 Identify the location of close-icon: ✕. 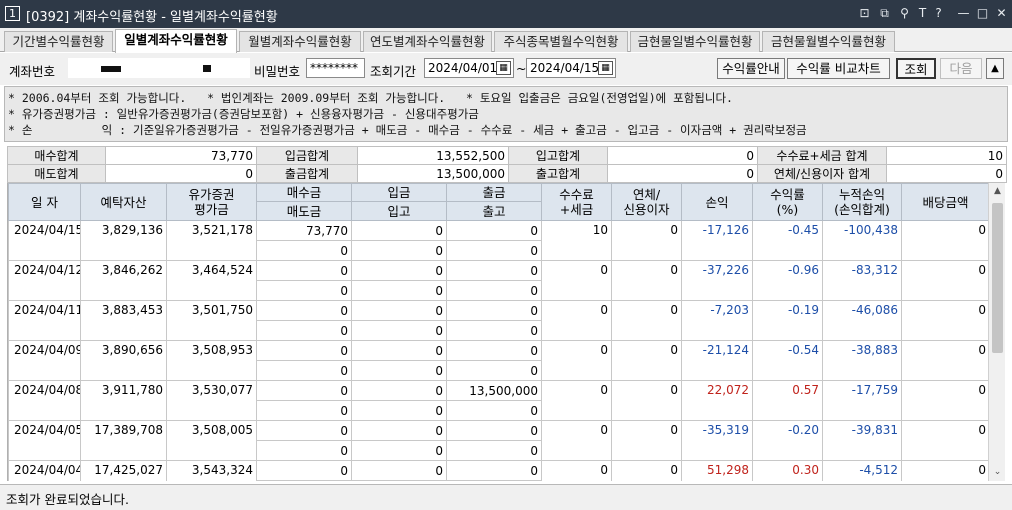
(1001, 13).